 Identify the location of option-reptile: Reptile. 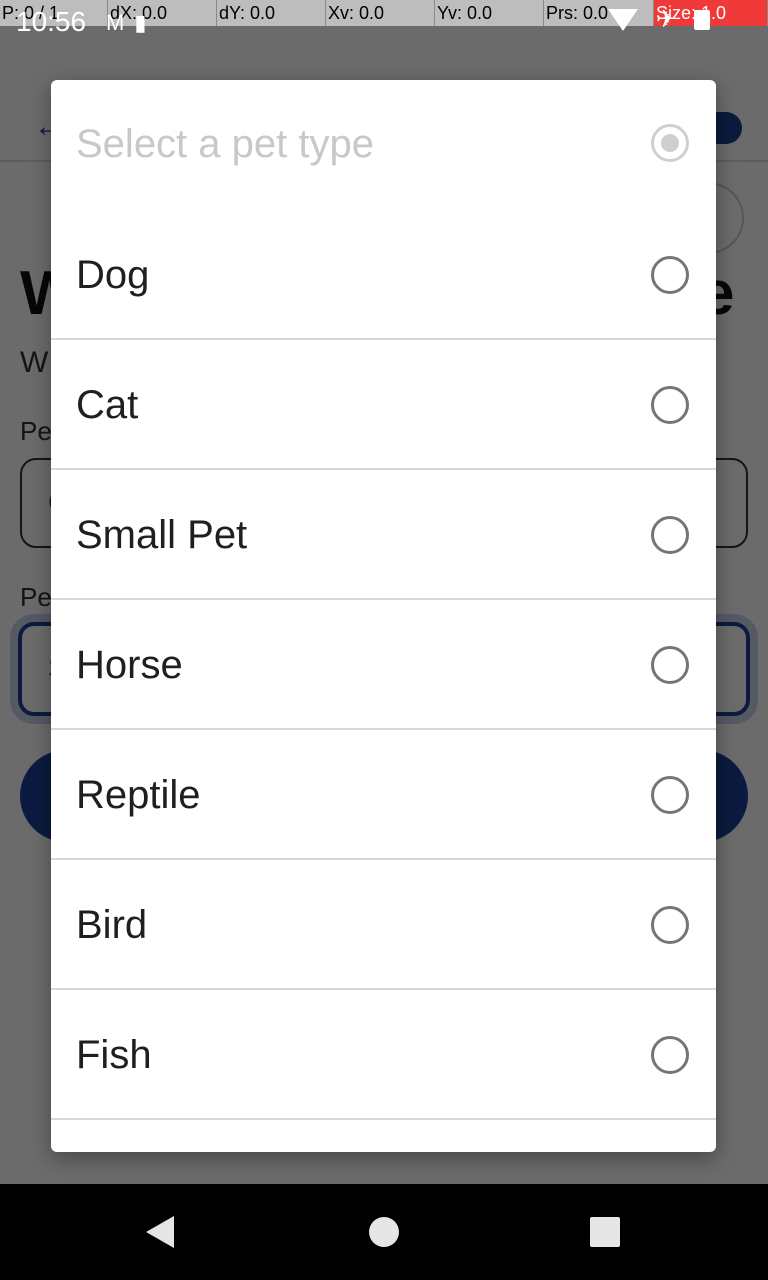
(383, 795).